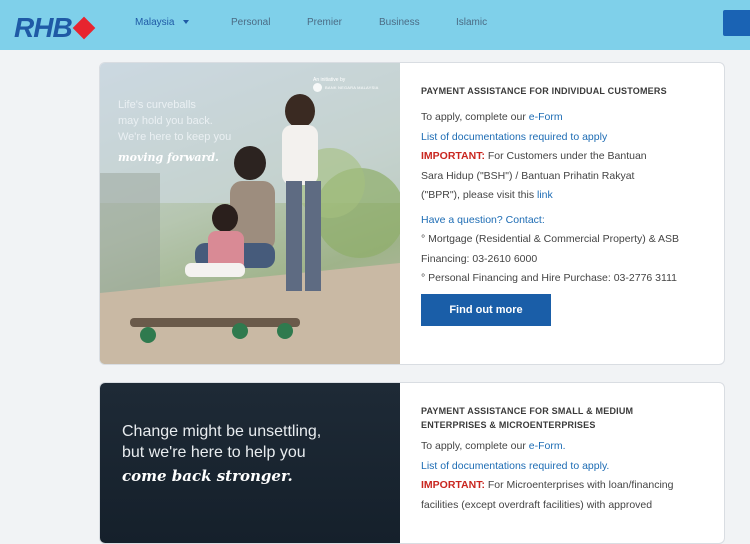 The width and height of the screenshot is (750, 544). Describe the element at coordinates (579, 485) in the screenshot. I see `important-text: For Microenterprises with loan/financing` at that location.